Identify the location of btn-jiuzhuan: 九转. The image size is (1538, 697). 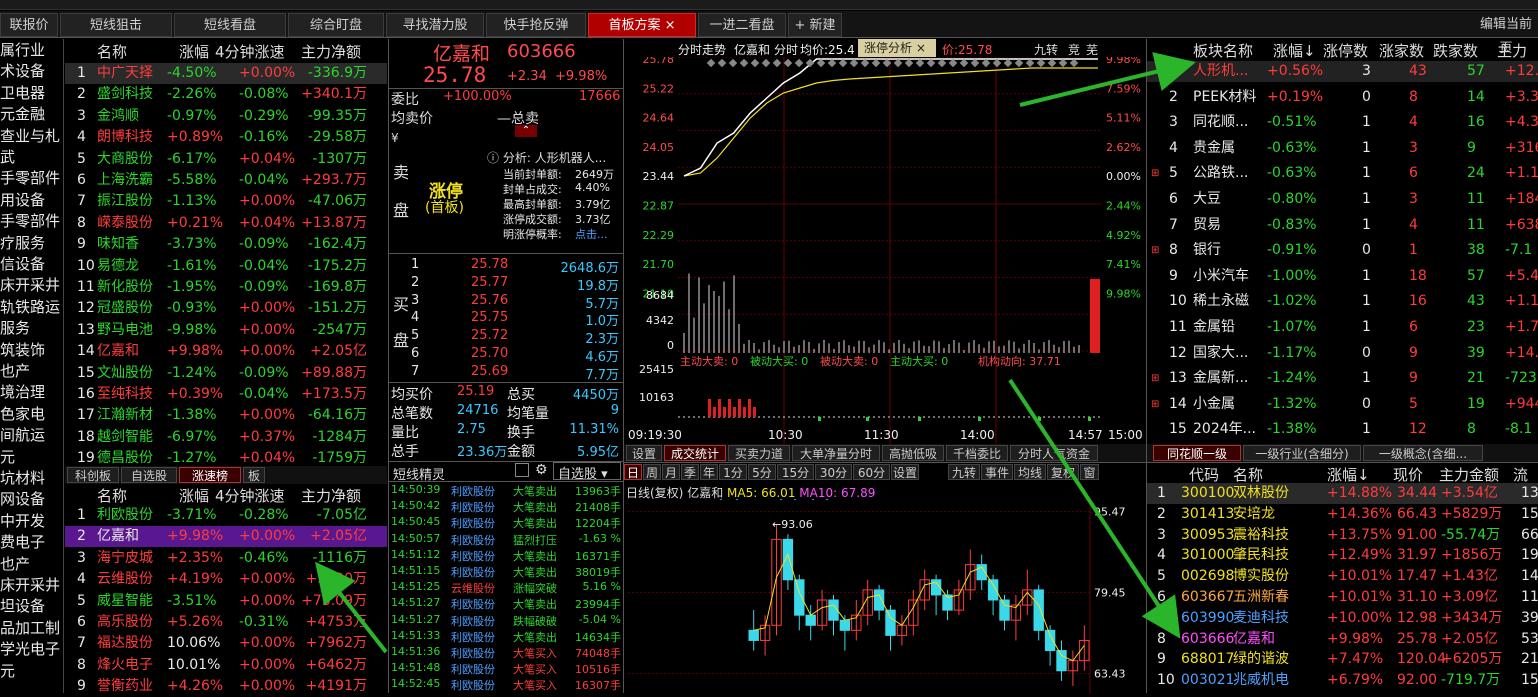
(1046, 49).